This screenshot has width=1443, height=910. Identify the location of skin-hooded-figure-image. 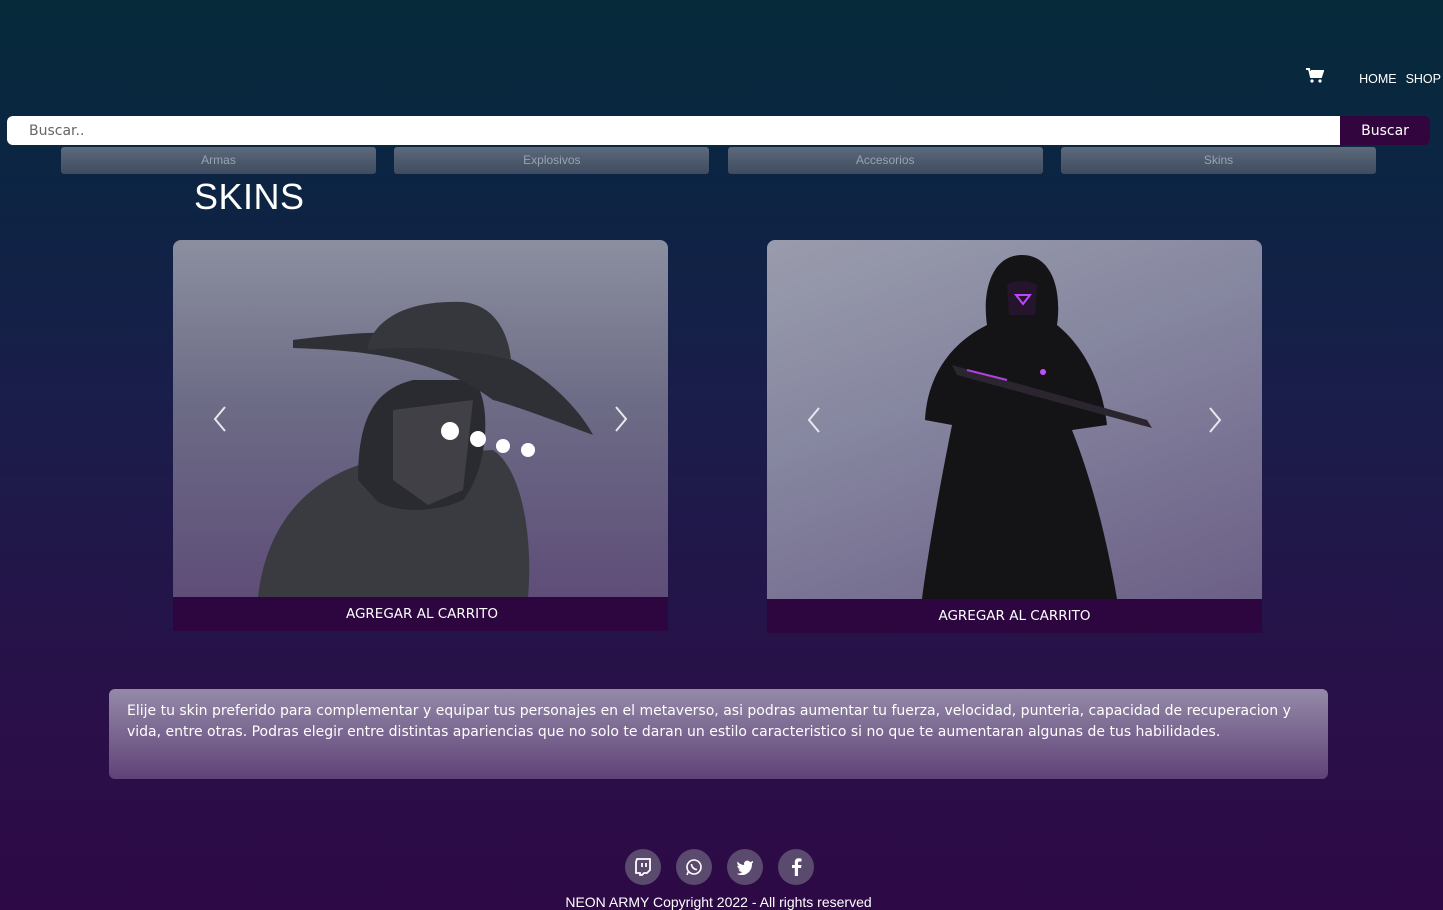
(1037, 427).